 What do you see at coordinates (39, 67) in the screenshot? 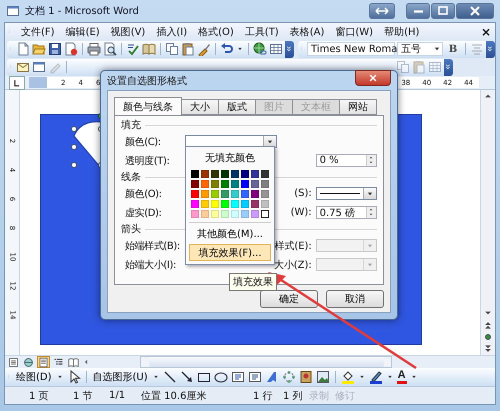
I see `window-icon` at bounding box center [39, 67].